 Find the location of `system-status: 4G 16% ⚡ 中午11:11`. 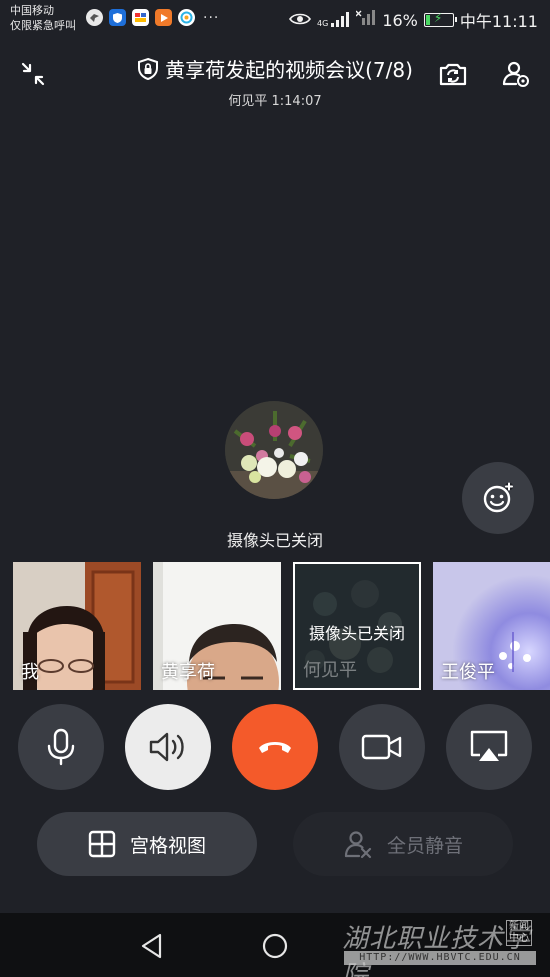

system-status: 4G 16% ⚡ 中午11:11 is located at coordinates (413, 20).